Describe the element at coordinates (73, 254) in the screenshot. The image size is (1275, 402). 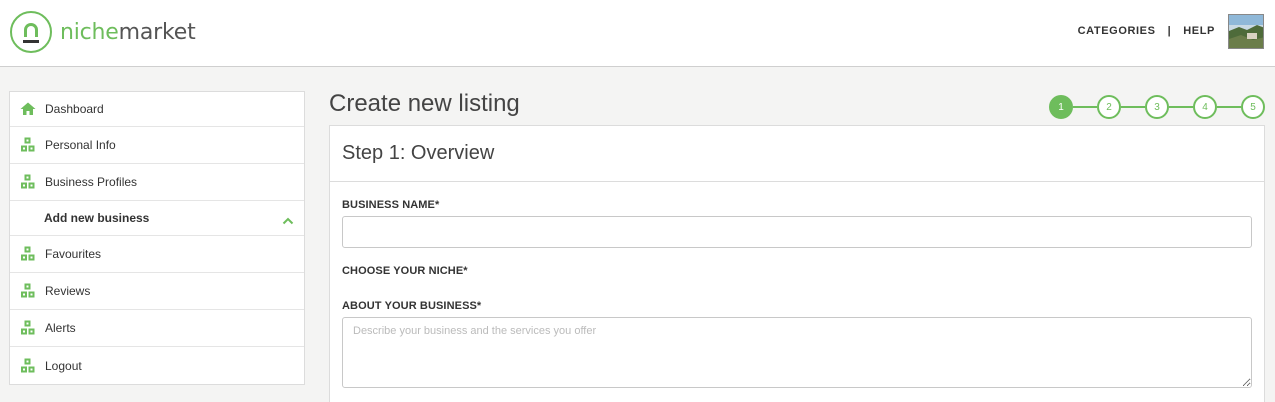
I see `sidebar-item-label: Favourites` at that location.